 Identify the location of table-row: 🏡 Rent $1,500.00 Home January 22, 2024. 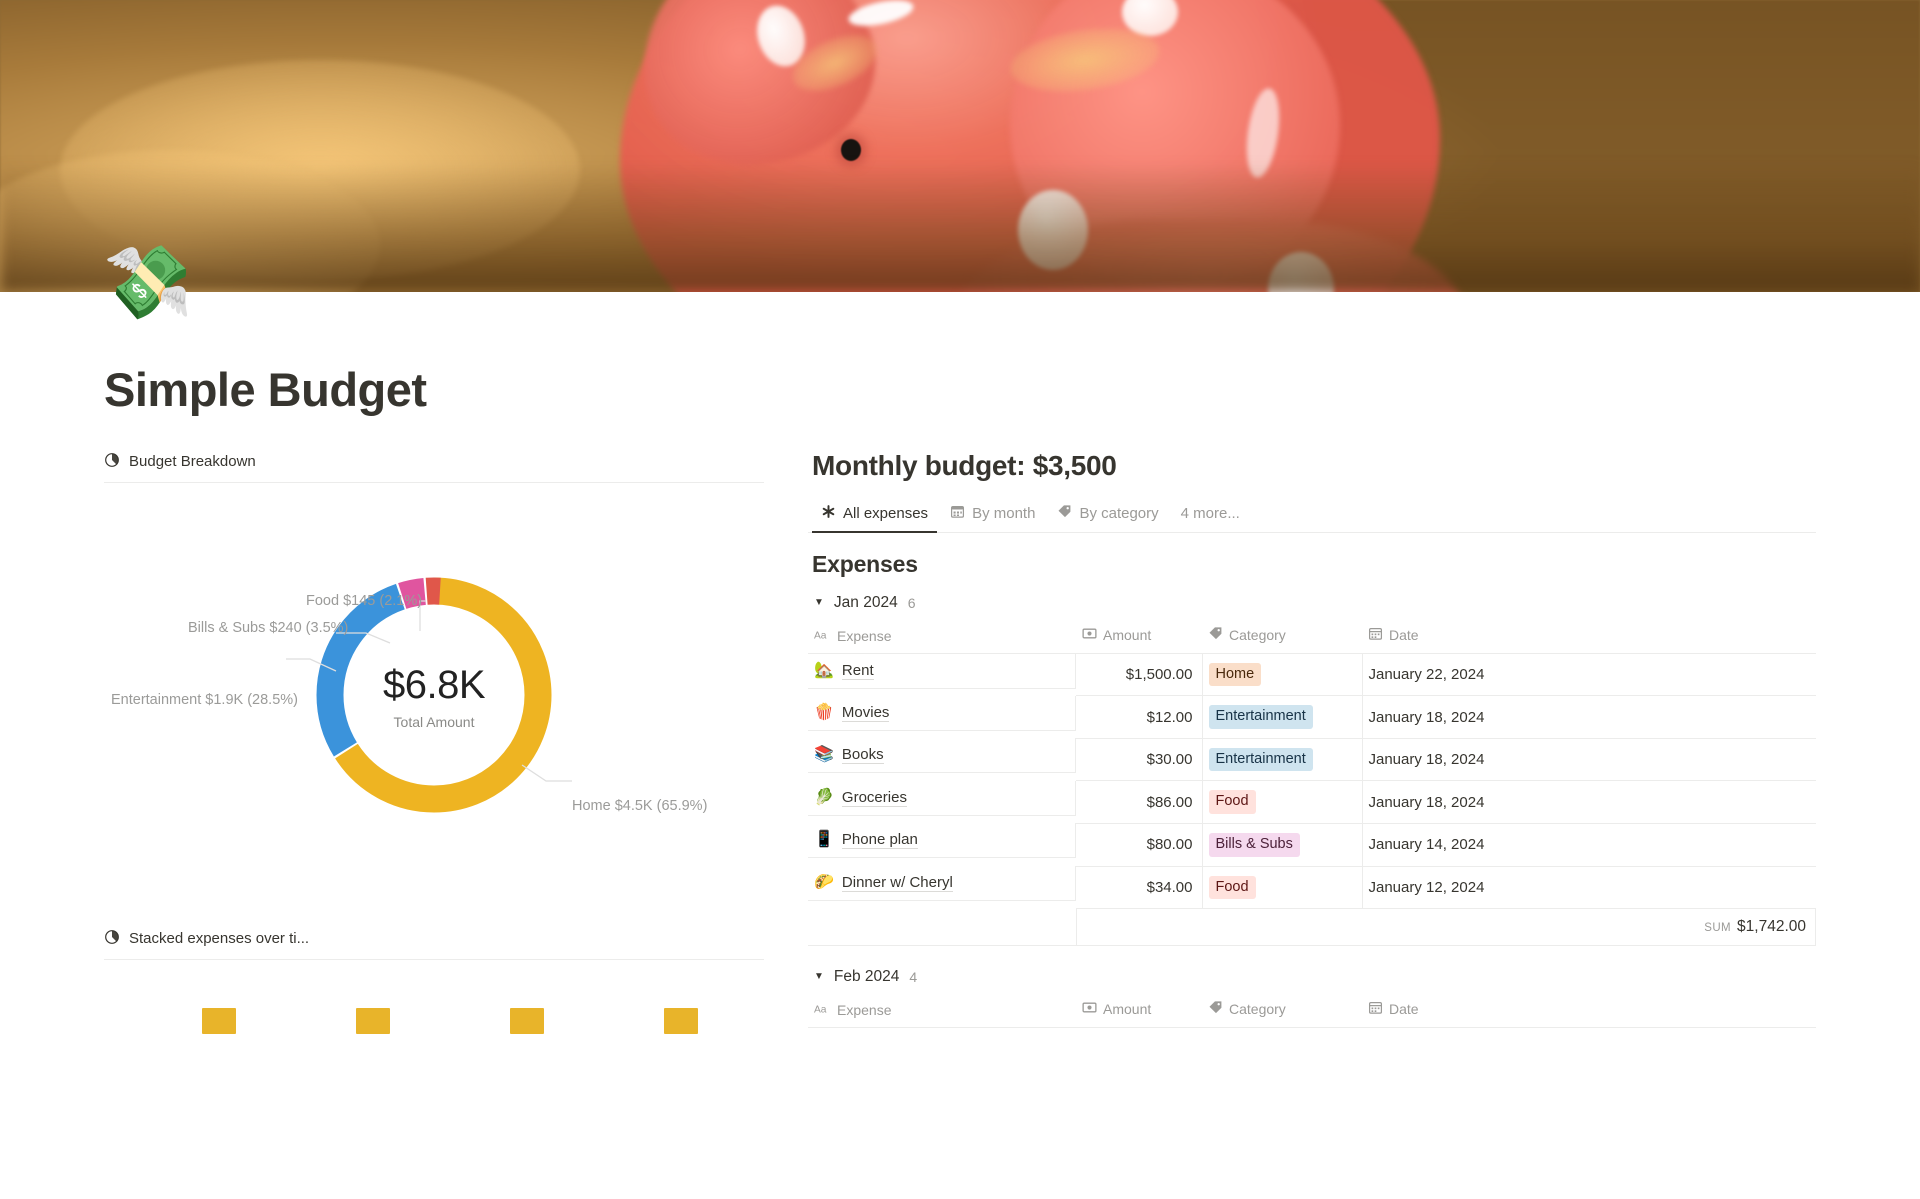
(1312, 675).